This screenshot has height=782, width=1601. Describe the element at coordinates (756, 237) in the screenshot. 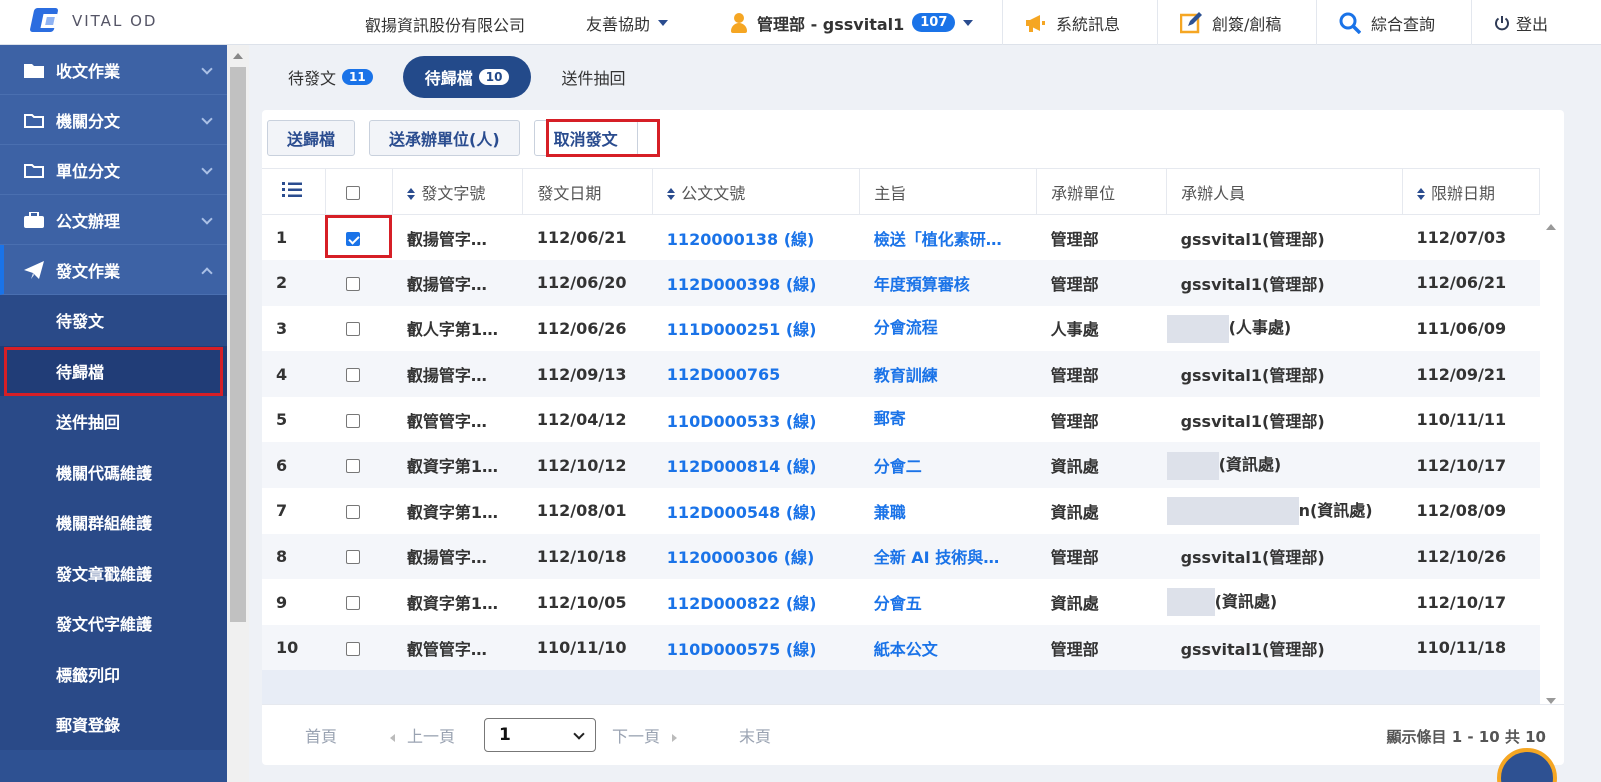

I see `doc-no-link: 1120000138 (線)` at that location.